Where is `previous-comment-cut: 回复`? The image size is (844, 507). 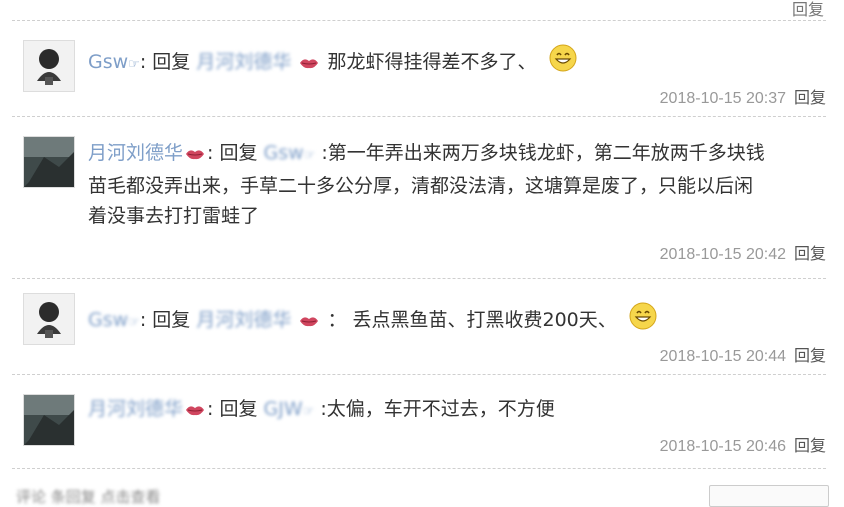 previous-comment-cut: 回复 is located at coordinates (422, 9).